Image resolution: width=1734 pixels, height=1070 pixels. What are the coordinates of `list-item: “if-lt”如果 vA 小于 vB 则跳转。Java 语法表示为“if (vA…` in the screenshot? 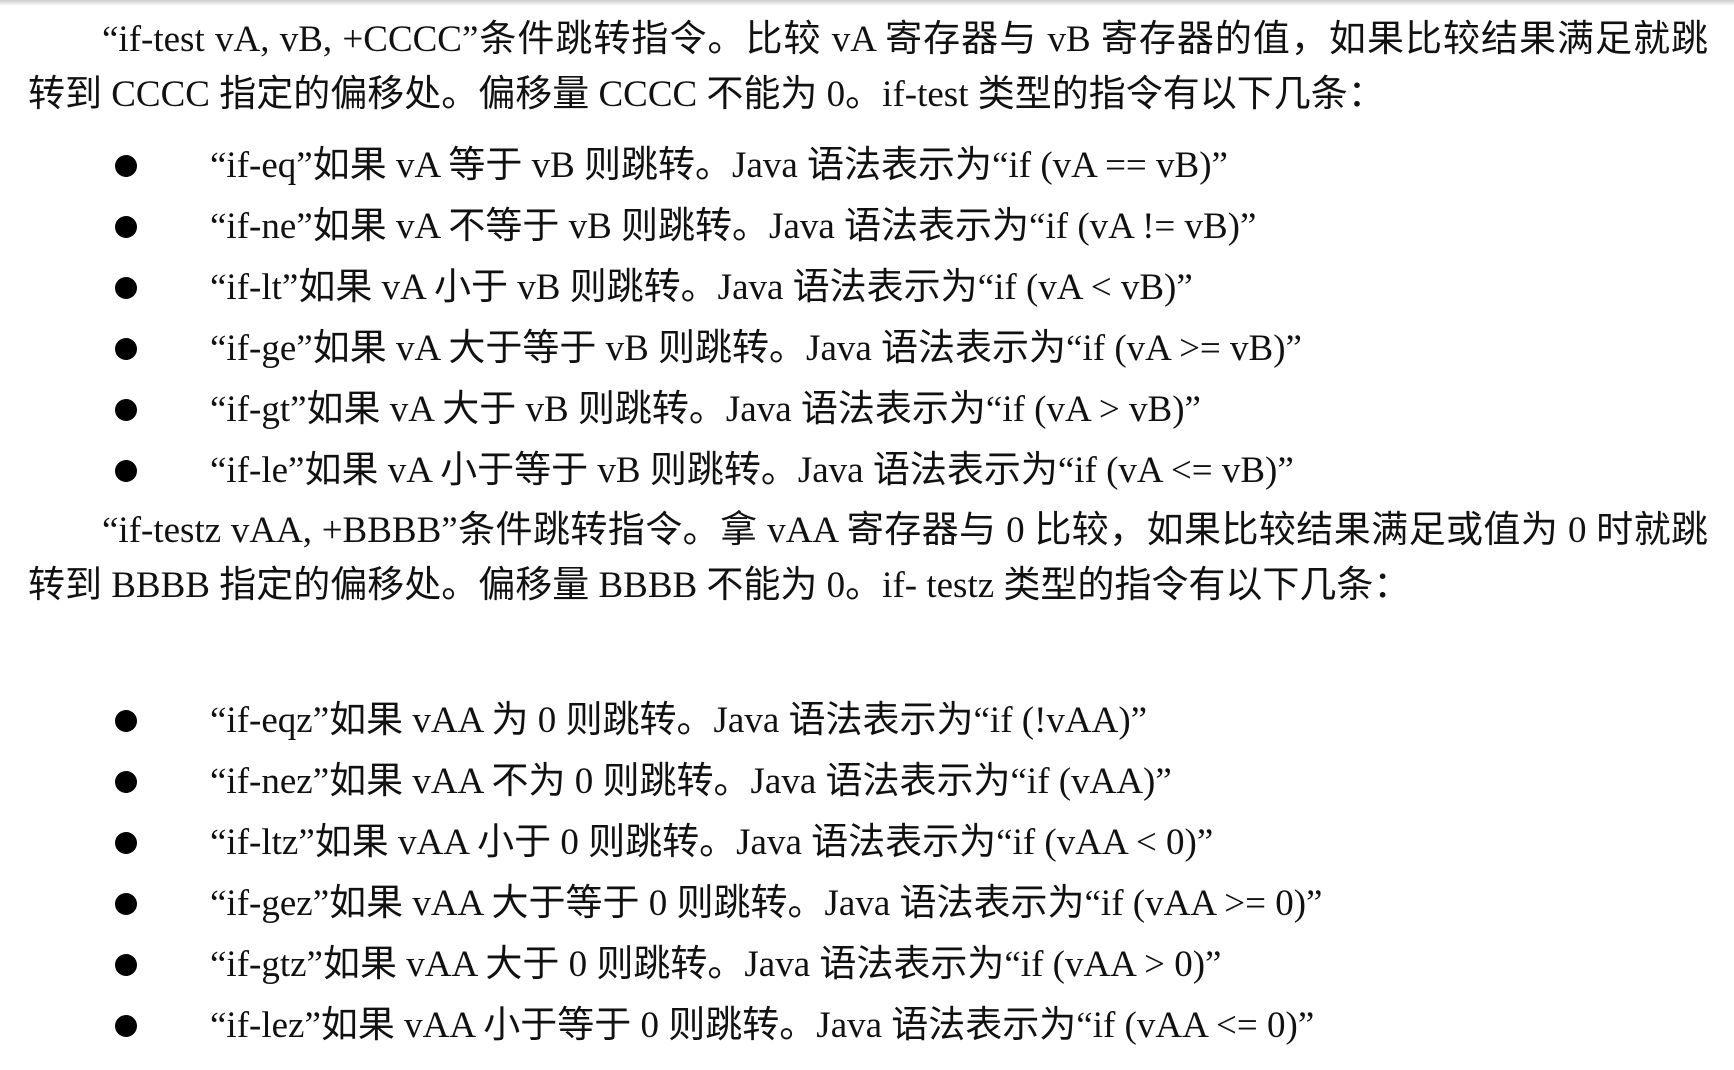 It's located at (867, 287).